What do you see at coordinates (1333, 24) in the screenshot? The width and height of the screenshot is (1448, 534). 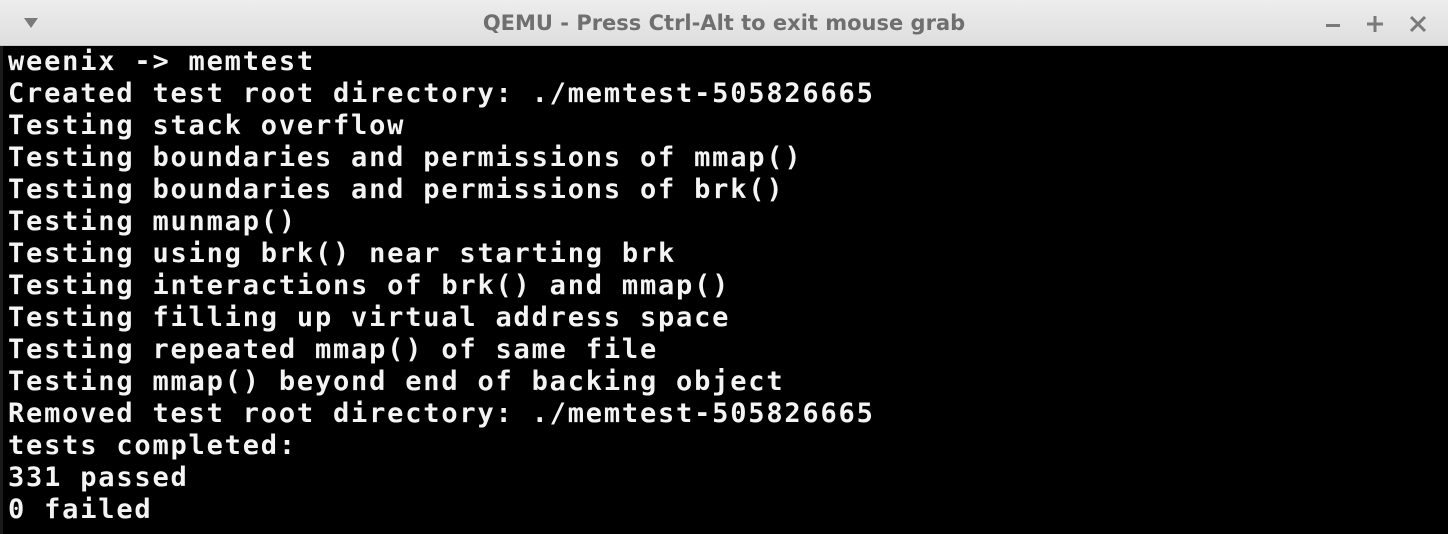 I see `minimize-icon` at bounding box center [1333, 24].